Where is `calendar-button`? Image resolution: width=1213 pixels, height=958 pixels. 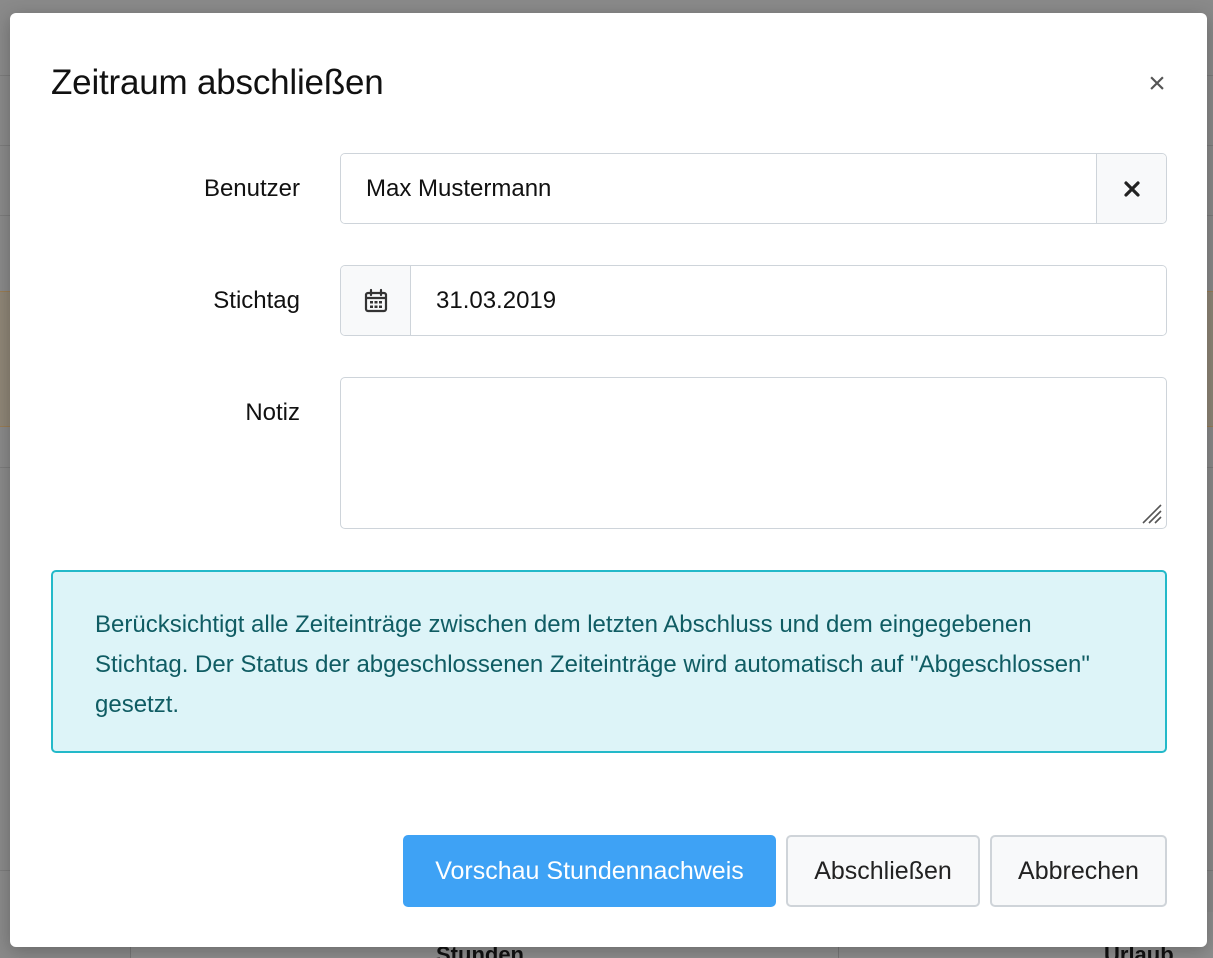 calendar-button is located at coordinates (376, 300).